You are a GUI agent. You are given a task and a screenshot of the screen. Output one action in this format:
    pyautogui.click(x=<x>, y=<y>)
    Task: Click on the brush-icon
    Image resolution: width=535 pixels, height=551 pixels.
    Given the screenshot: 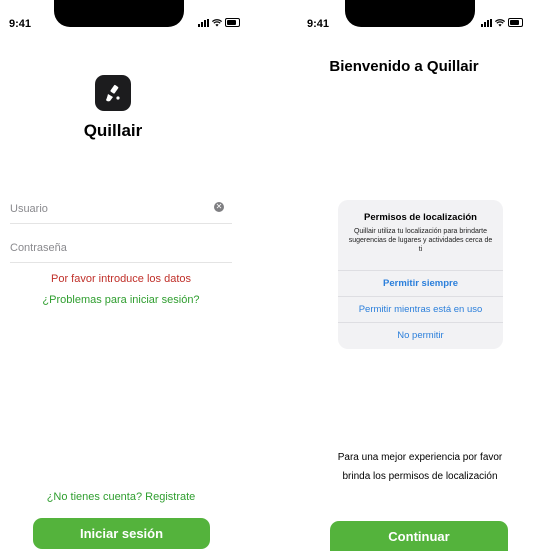 What is the action you would take?
    pyautogui.click(x=113, y=93)
    